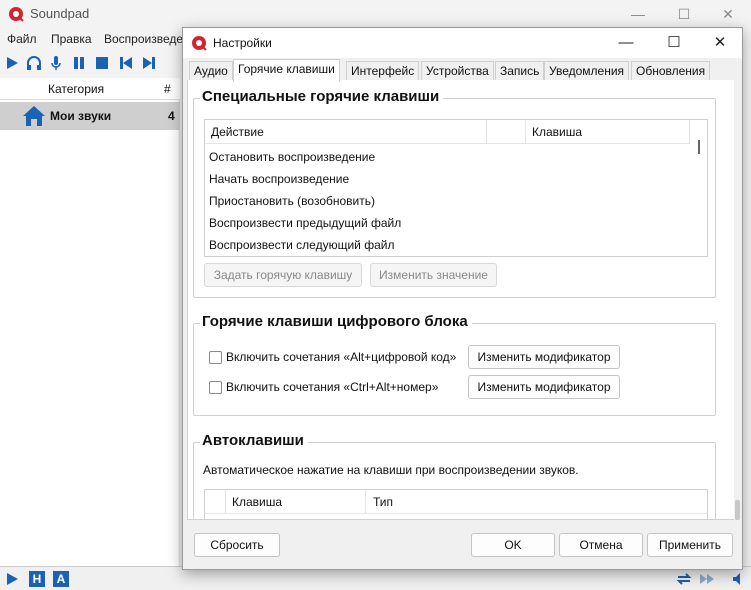 The image size is (751, 590). What do you see at coordinates (601, 545) in the screenshot?
I see `cancel-button: Отмена` at bounding box center [601, 545].